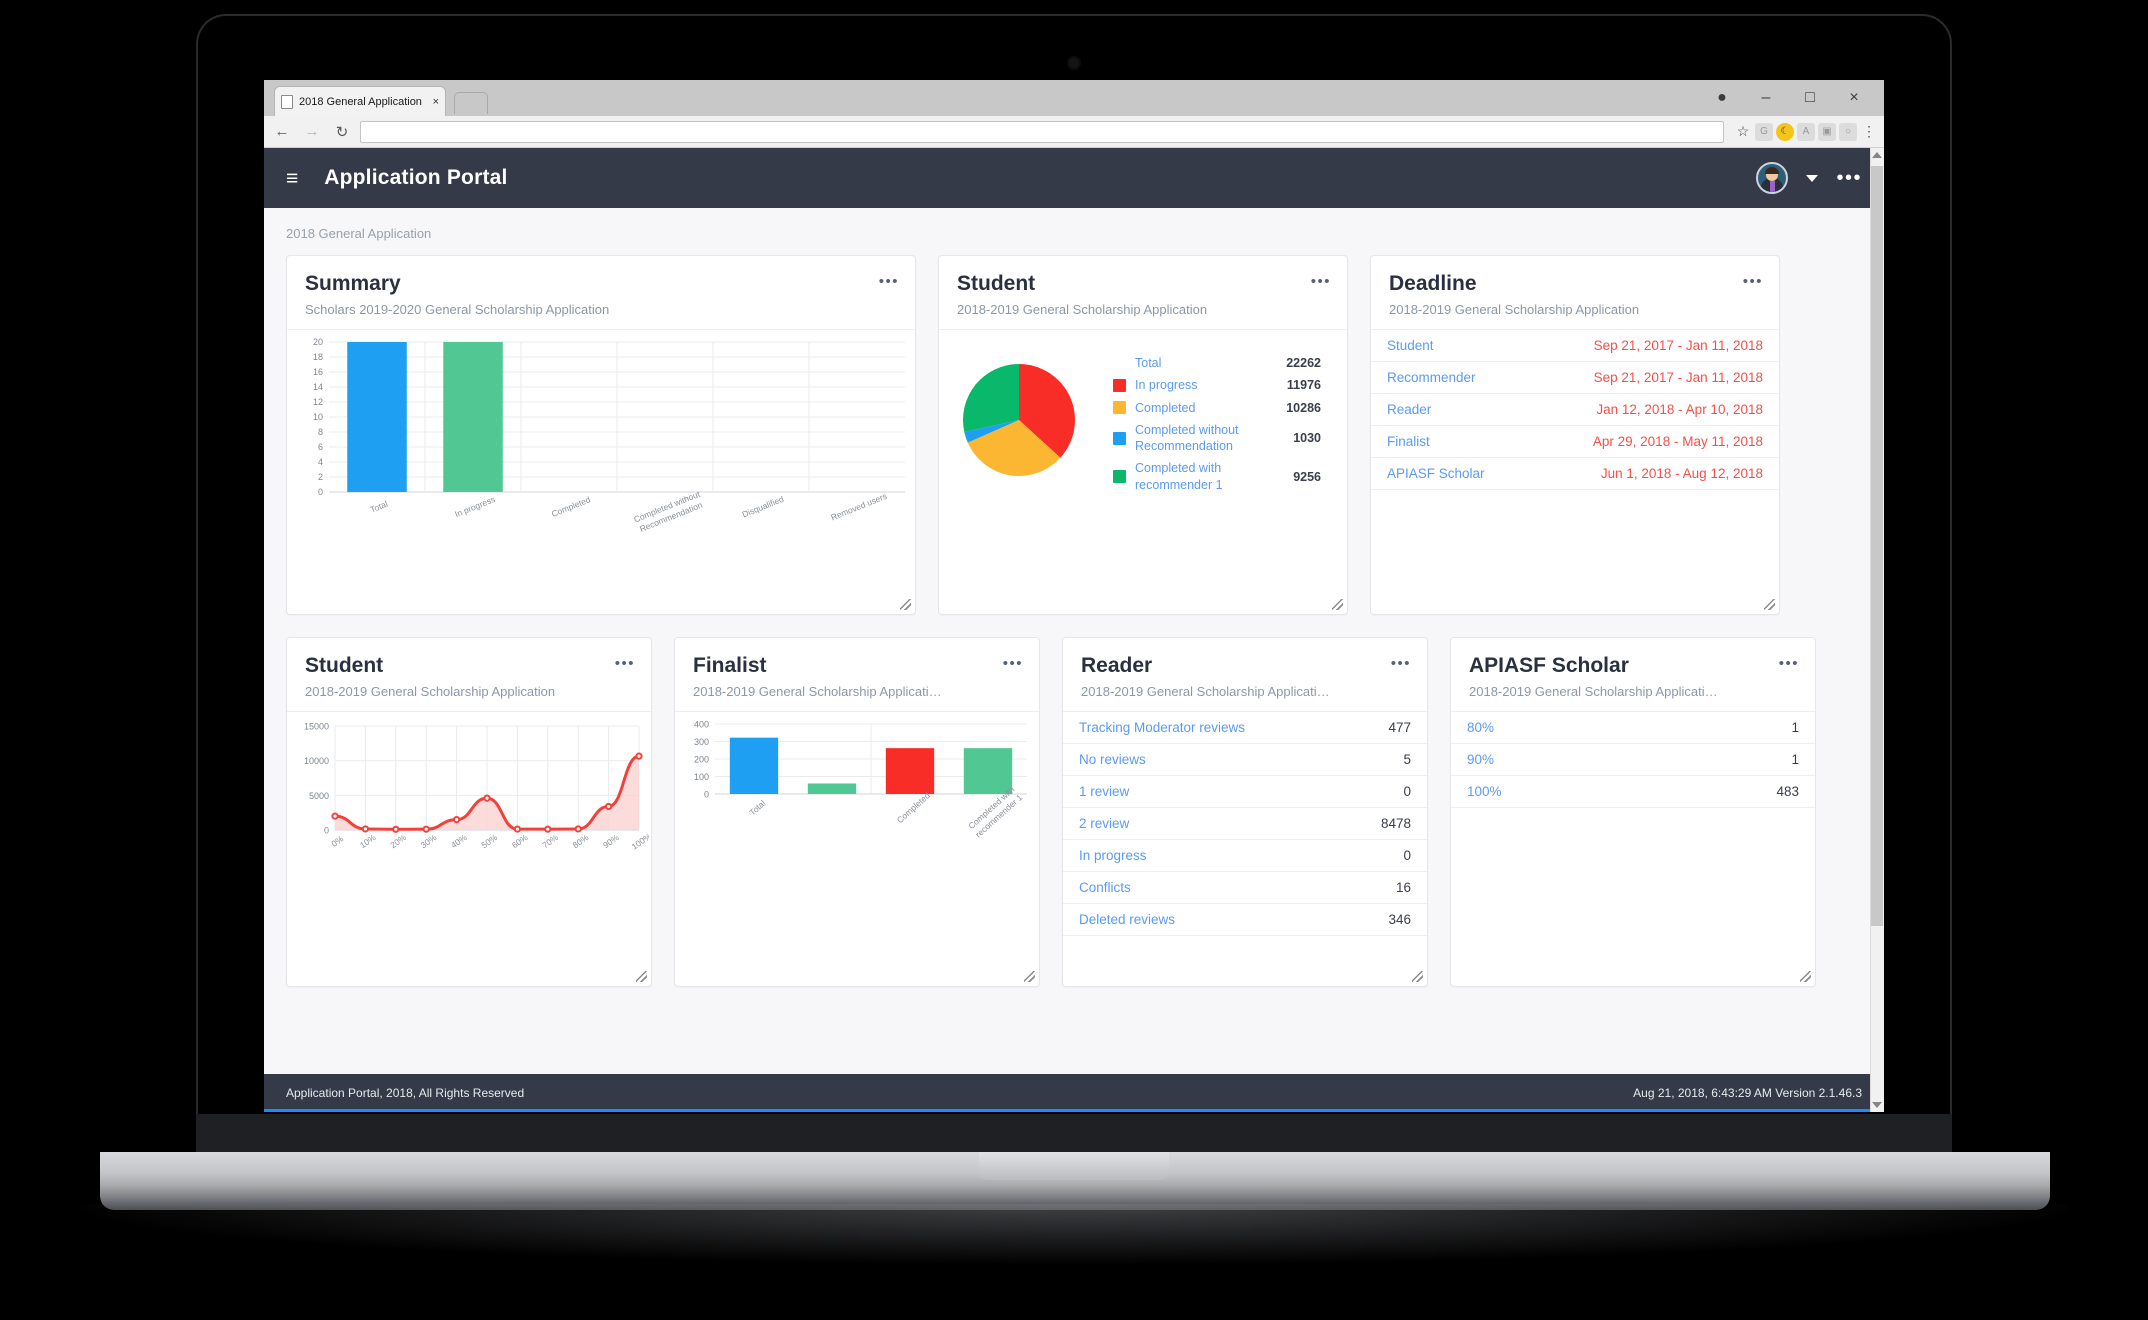 Image resolution: width=2148 pixels, height=1320 pixels. I want to click on list-item: Deleted reviews 346, so click(1245, 920).